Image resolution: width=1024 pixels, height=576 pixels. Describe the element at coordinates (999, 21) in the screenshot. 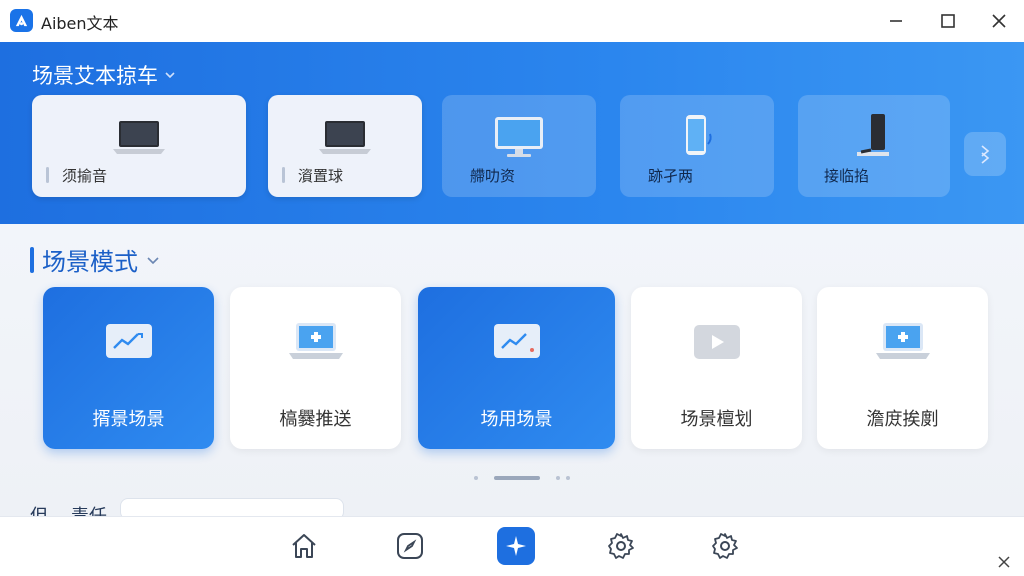

I see `close-button` at that location.